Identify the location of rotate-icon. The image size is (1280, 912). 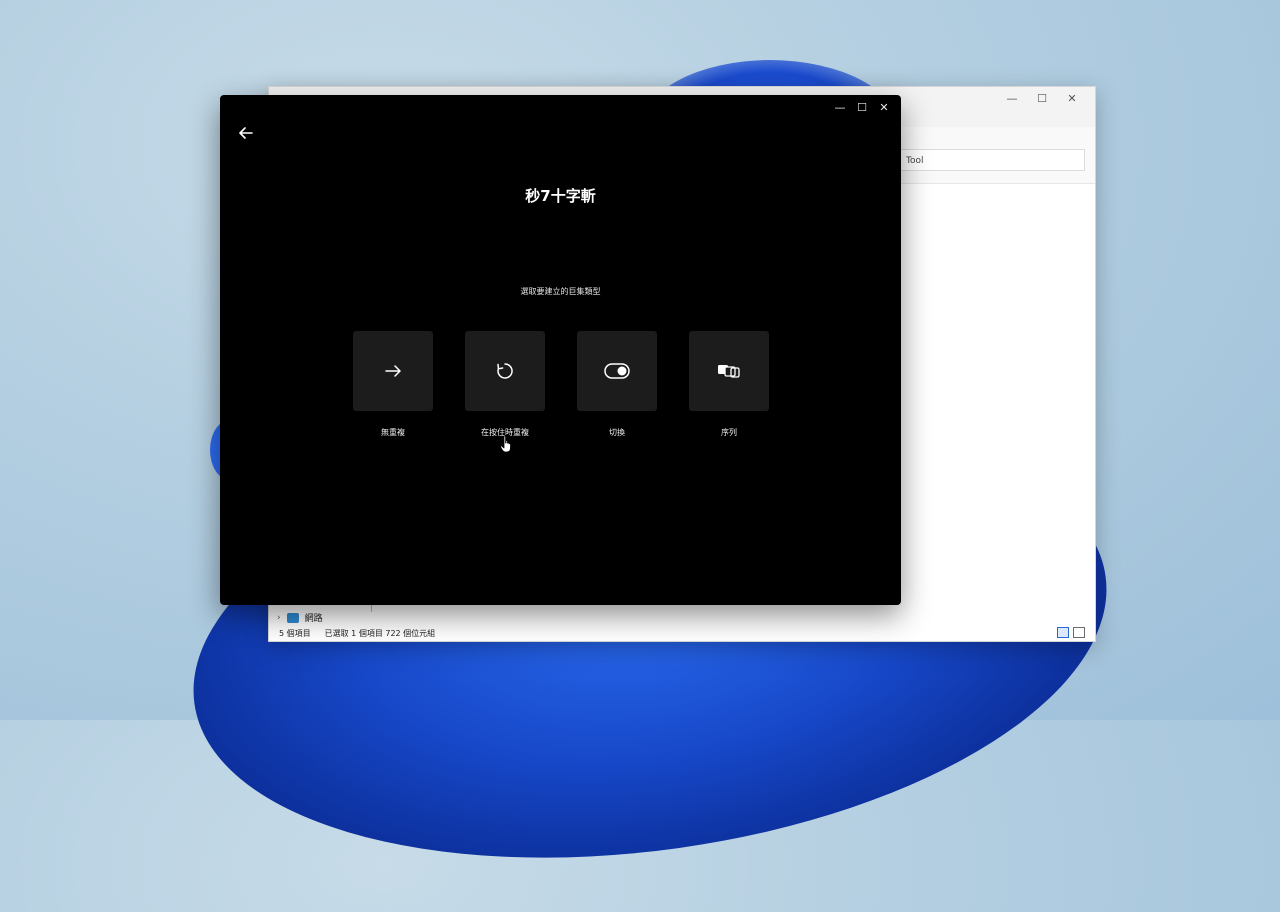
(505, 371).